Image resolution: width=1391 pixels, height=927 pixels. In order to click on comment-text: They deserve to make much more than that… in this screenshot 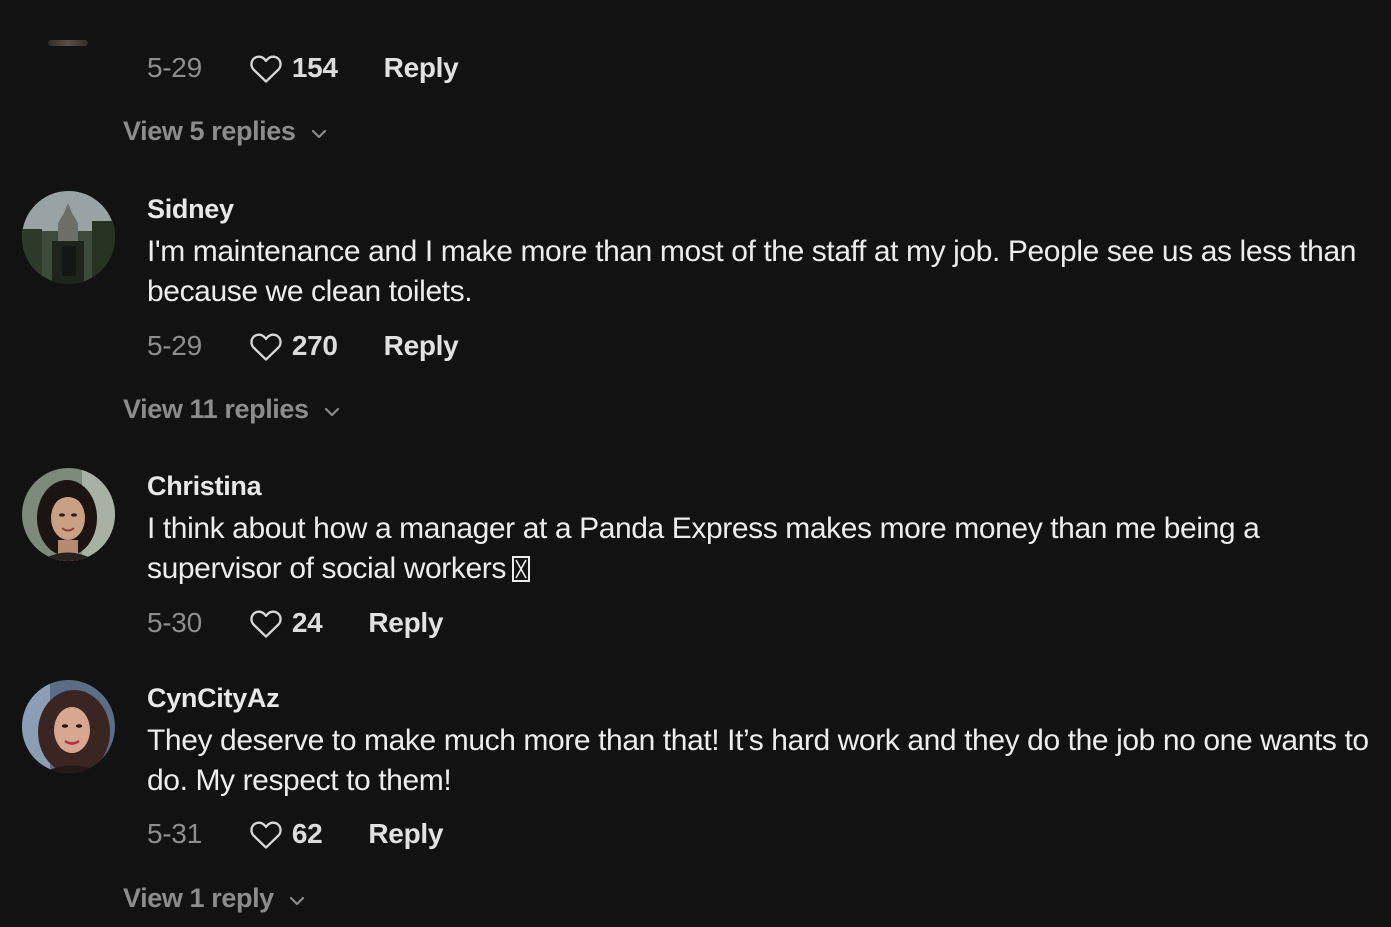, I will do `click(758, 760)`.